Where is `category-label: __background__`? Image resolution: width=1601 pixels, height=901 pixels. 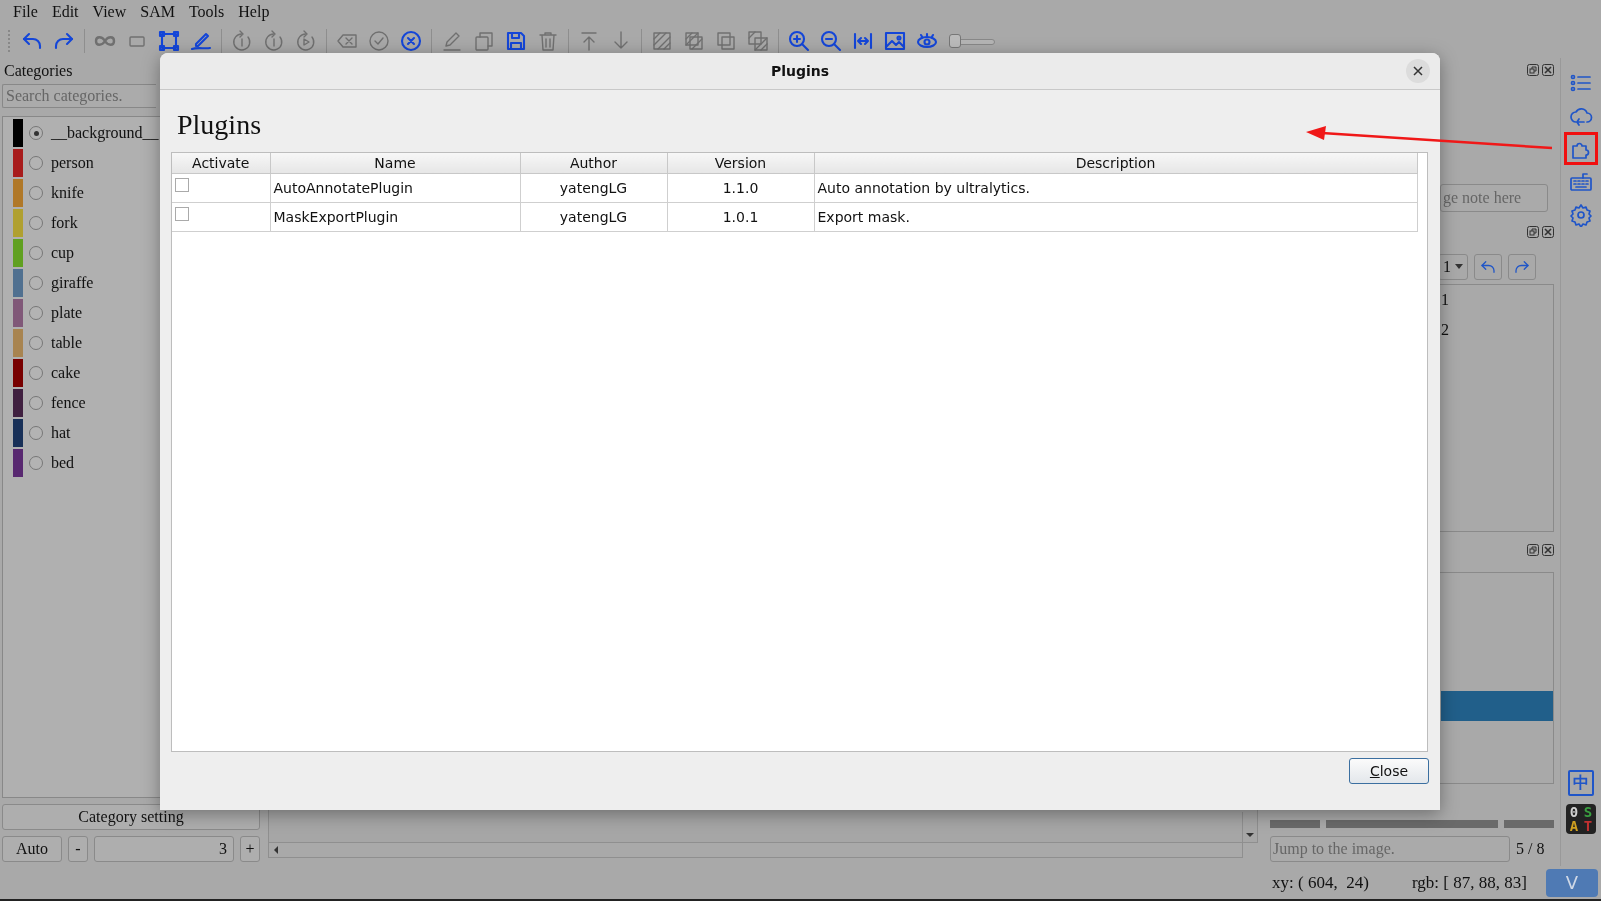 category-label: __background__ is located at coordinates (105, 133).